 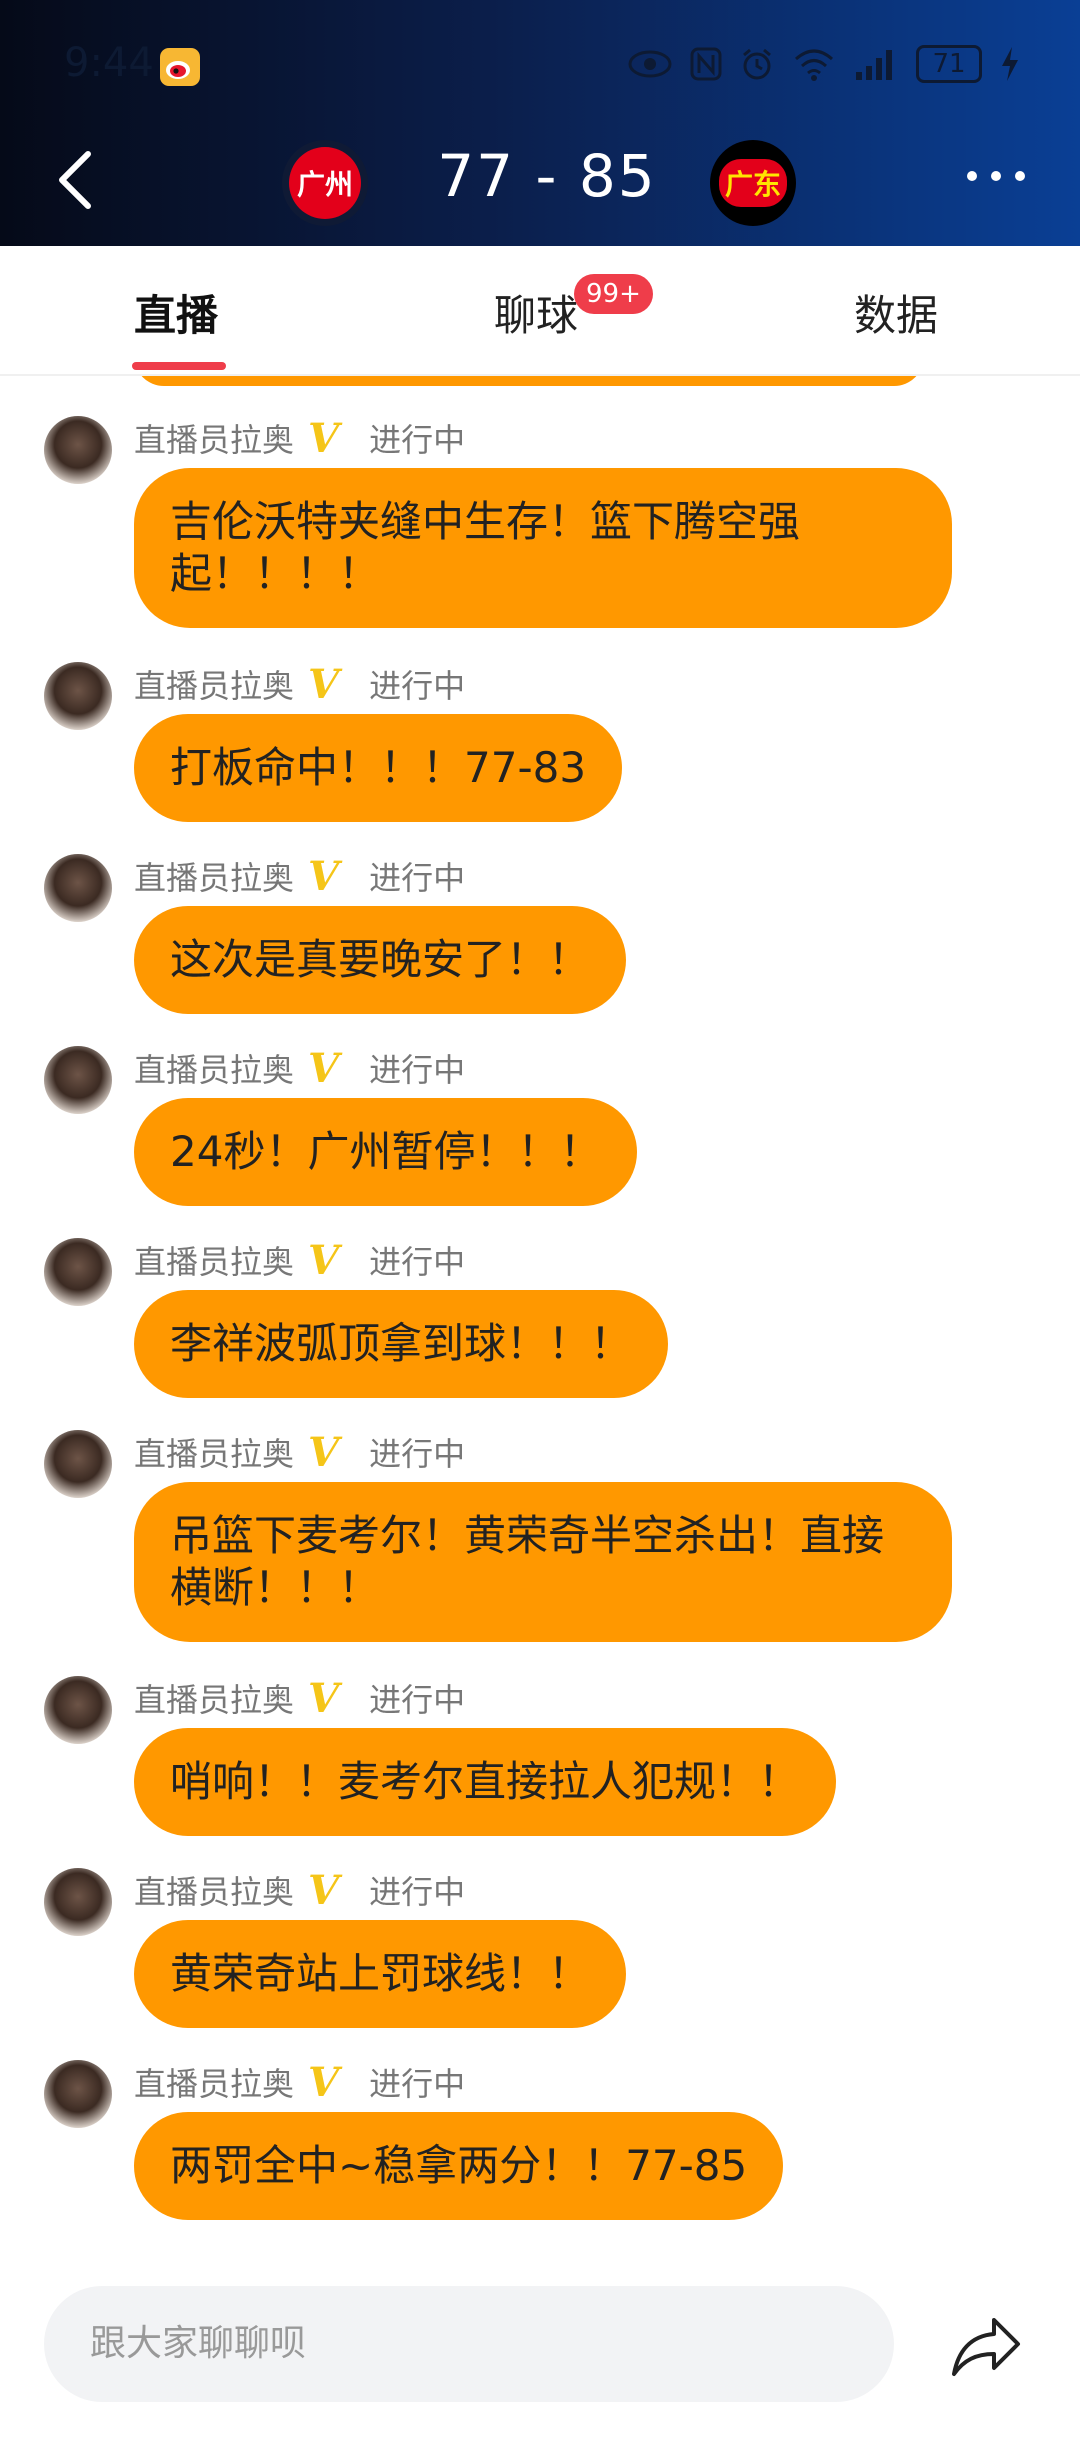 What do you see at coordinates (380, 960) in the screenshot?
I see `message-bubble: 这次是真要晚安了！！` at bounding box center [380, 960].